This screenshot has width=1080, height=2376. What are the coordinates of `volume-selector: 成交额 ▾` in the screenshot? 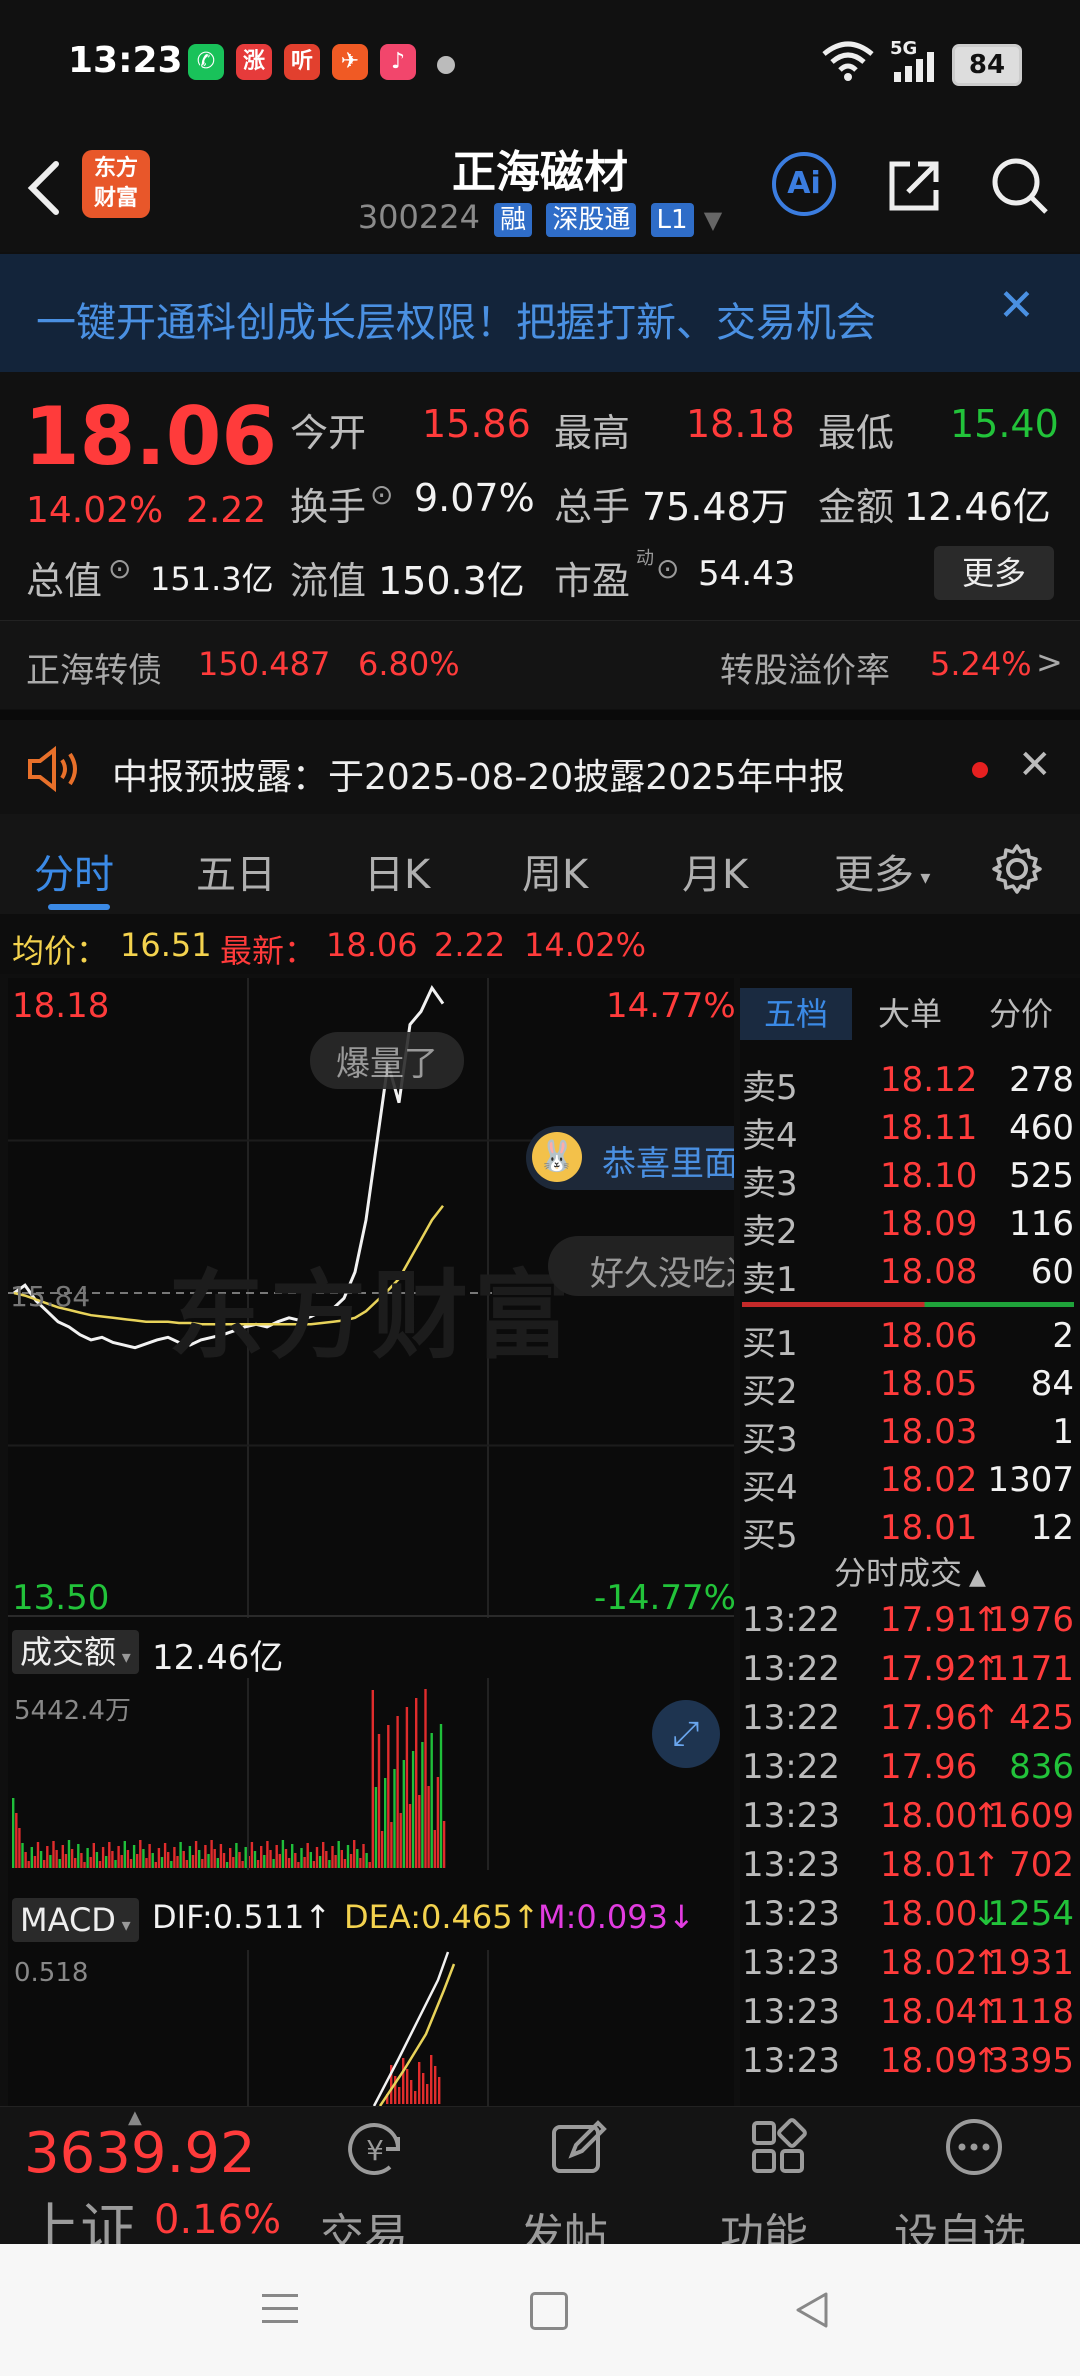 It's located at (75, 1652).